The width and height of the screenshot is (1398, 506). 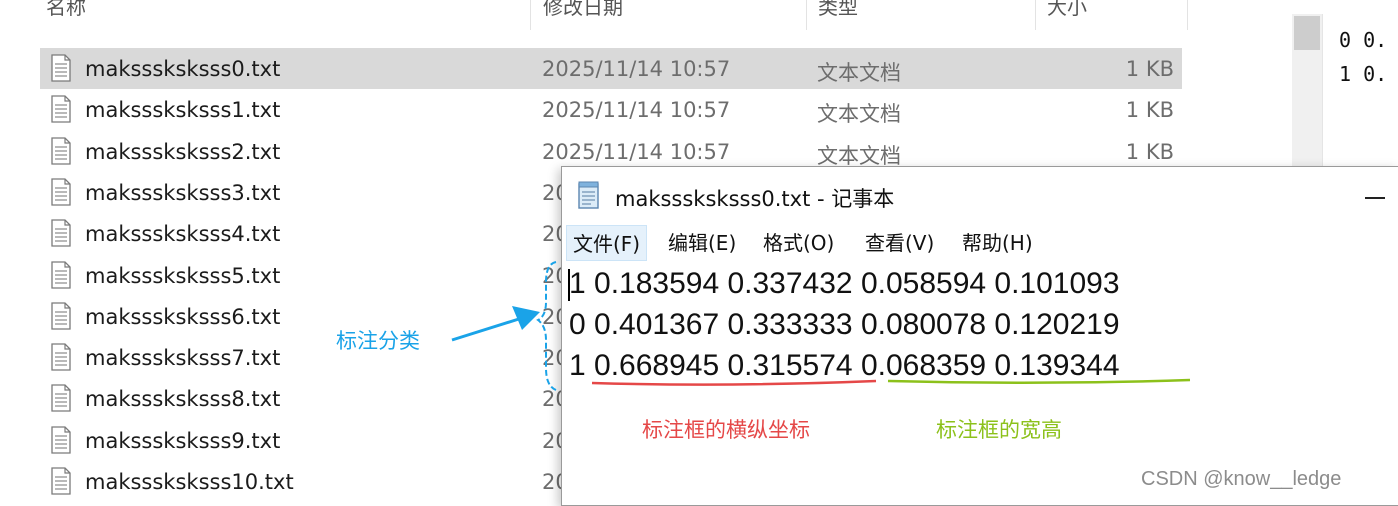 I want to click on class-annotation-label: 标注分类, so click(x=378, y=341).